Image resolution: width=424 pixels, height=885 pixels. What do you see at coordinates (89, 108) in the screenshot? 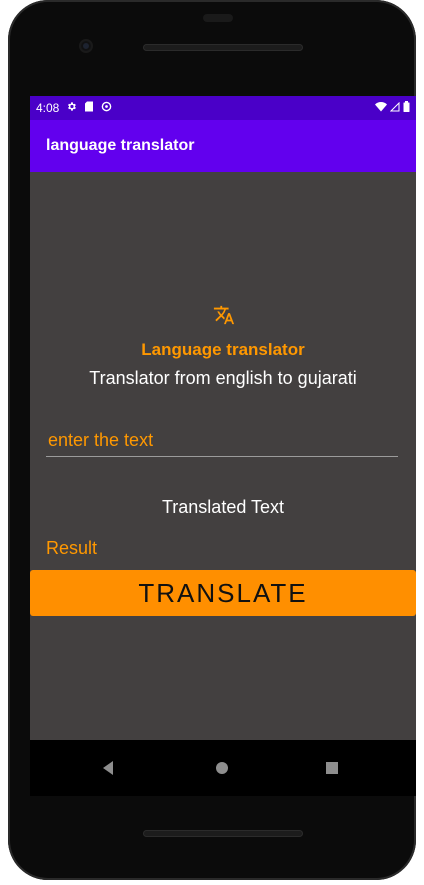
I see `sd-card-icon` at bounding box center [89, 108].